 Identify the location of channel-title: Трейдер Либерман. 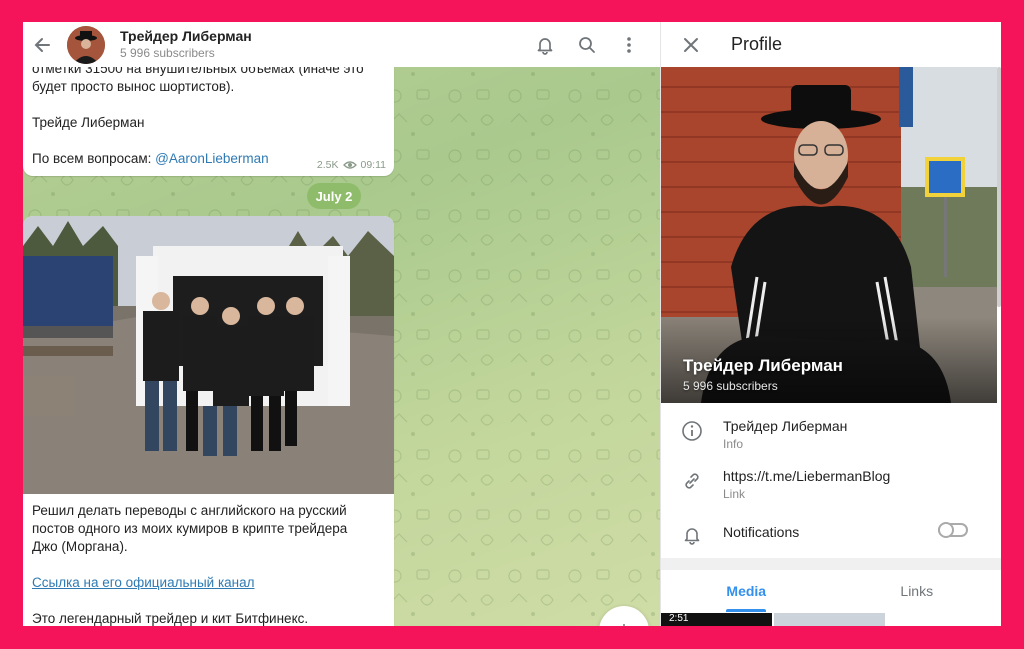
(186, 36).